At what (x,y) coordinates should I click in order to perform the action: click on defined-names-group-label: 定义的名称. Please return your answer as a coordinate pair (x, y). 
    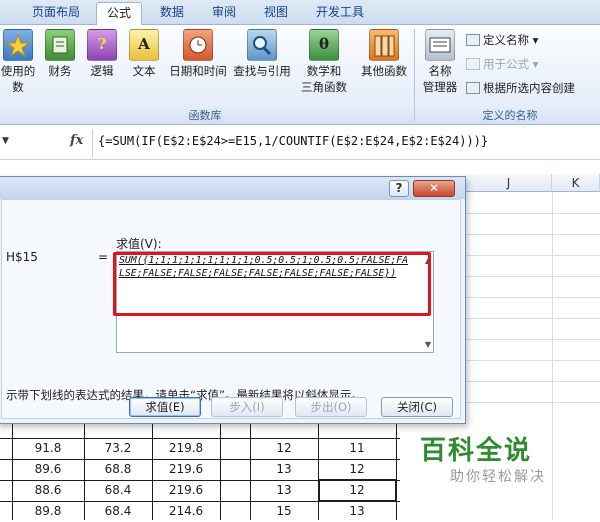
    Looking at the image, I should click on (510, 115).